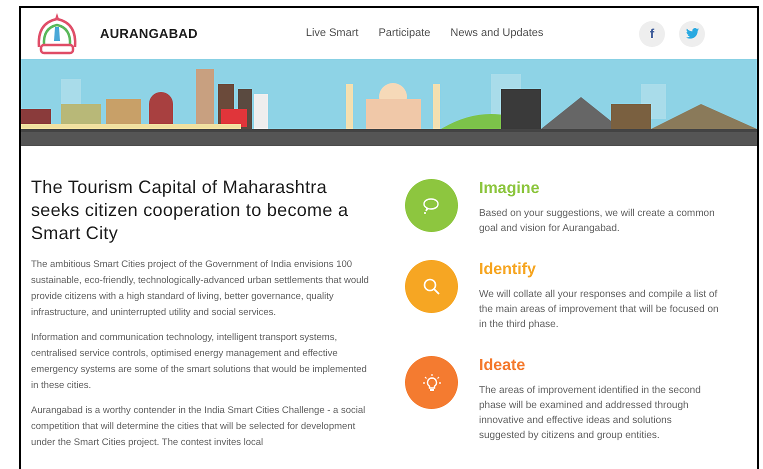 This screenshot has width=763, height=469. Describe the element at coordinates (502, 366) in the screenshot. I see `step-title: Ideate` at that location.